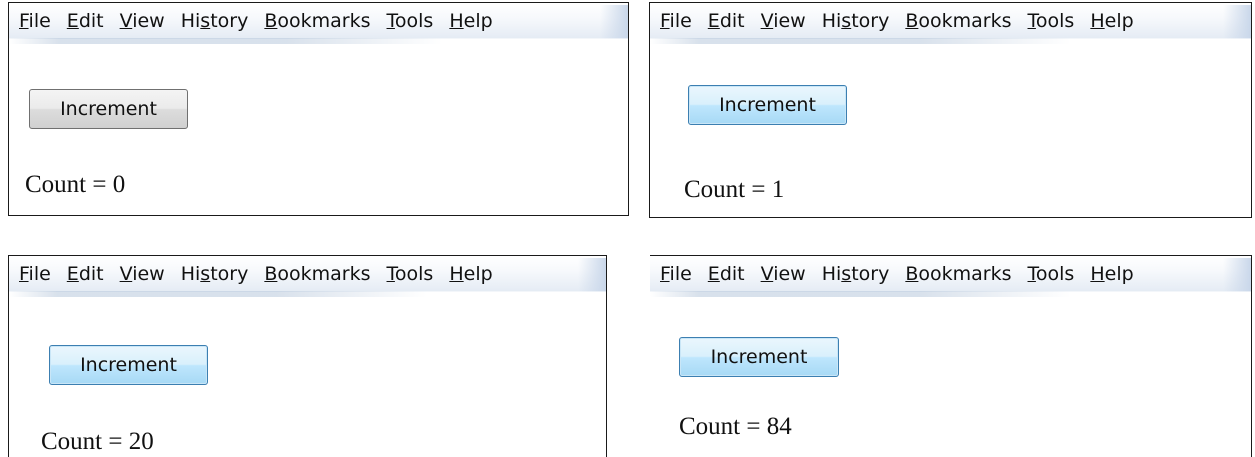 The image size is (1255, 457). Describe the element at coordinates (75, 184) in the screenshot. I see `count-display: Count = 0` at that location.